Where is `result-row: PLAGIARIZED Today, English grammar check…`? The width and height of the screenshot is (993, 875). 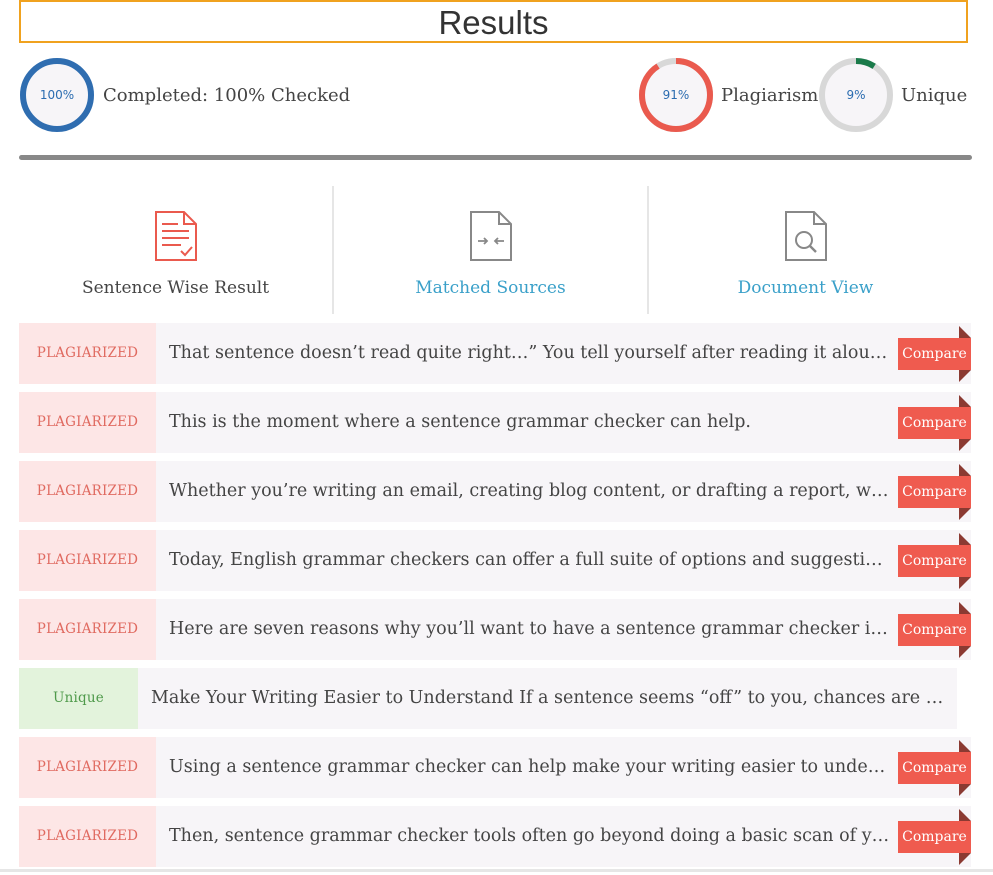 result-row: PLAGIARIZED Today, English grammar check… is located at coordinates (495, 560).